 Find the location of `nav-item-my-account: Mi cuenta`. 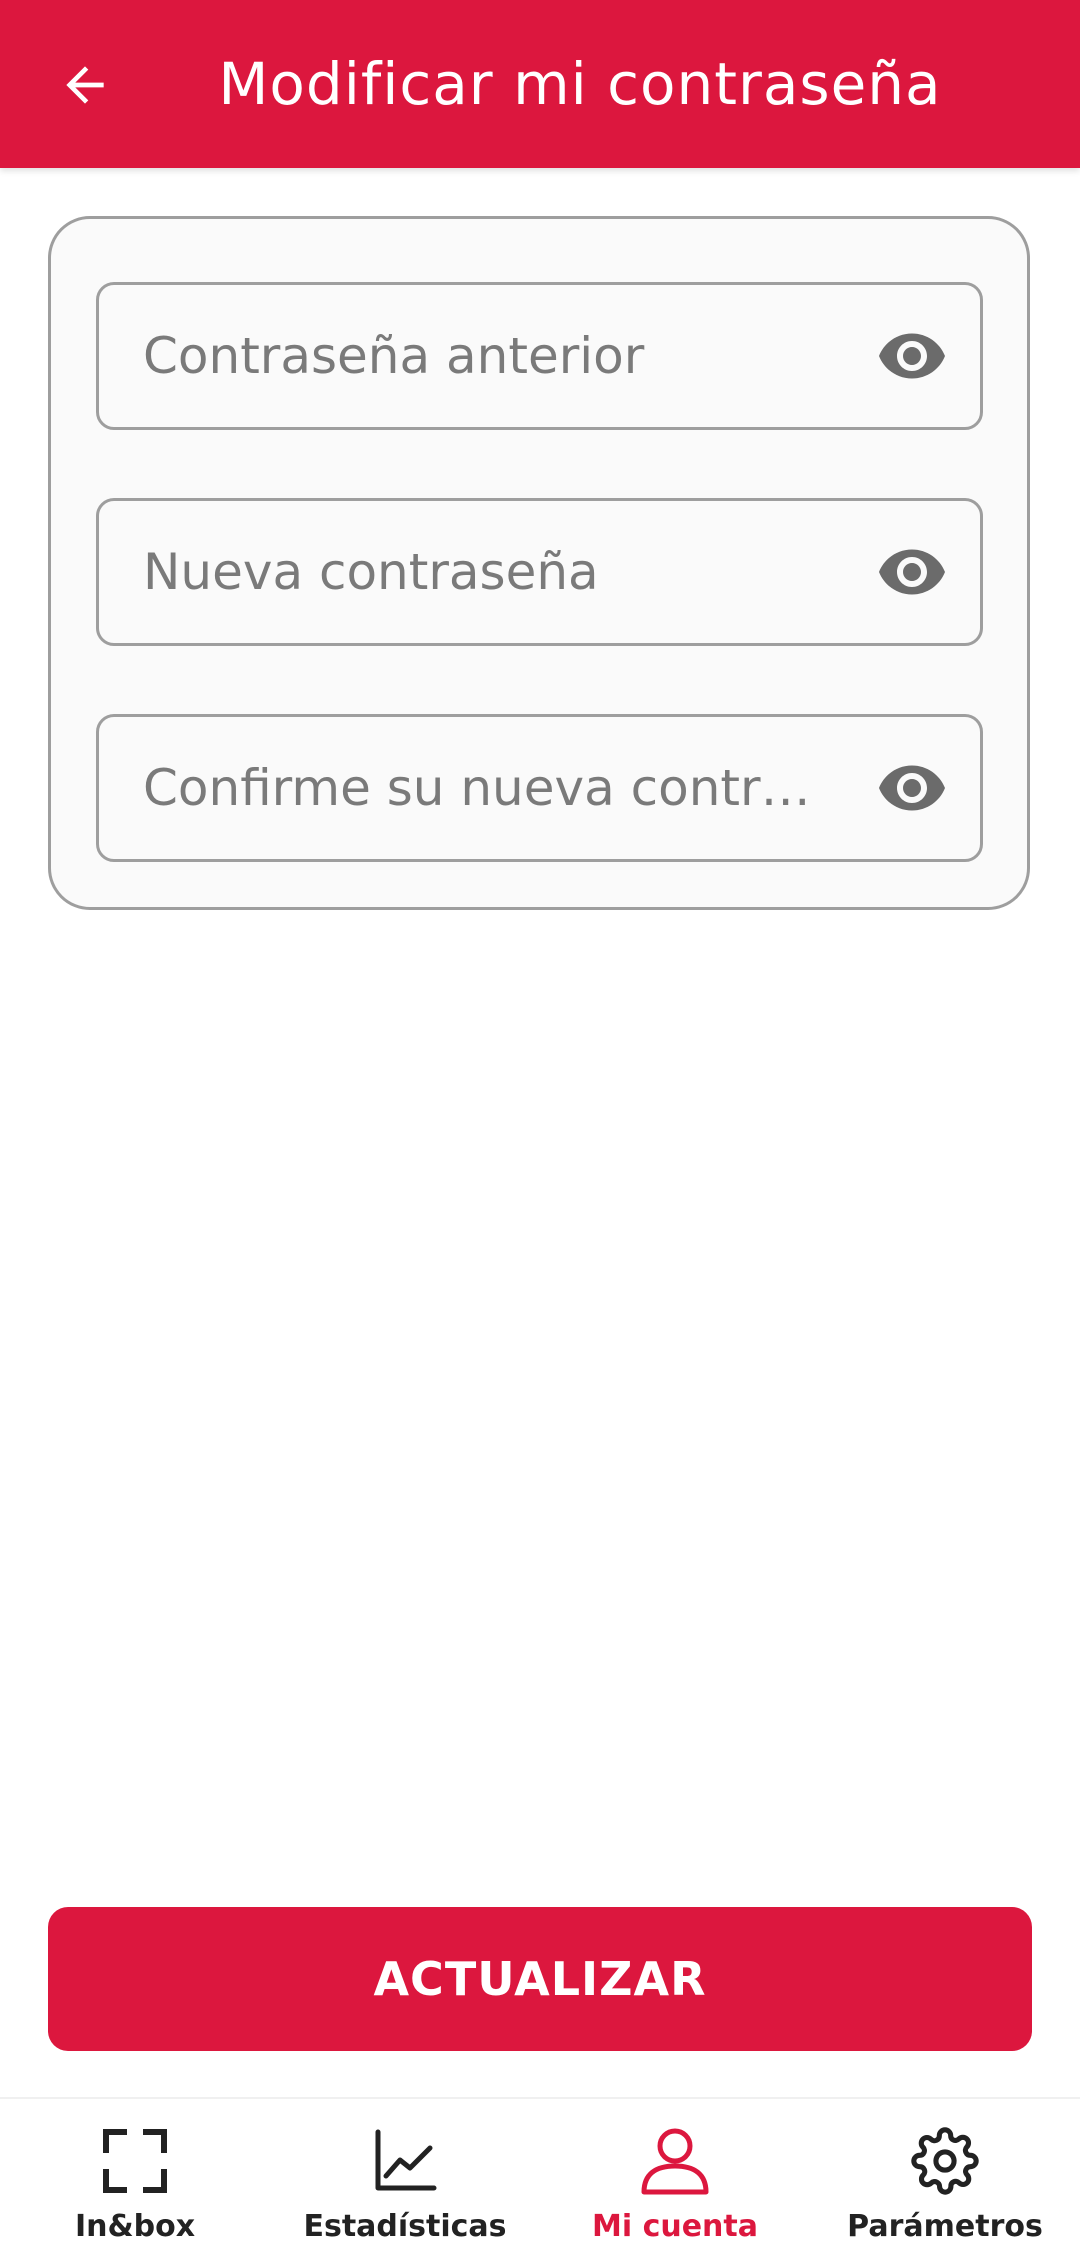

nav-item-my-account: Mi cuenta is located at coordinates (675, 2183).